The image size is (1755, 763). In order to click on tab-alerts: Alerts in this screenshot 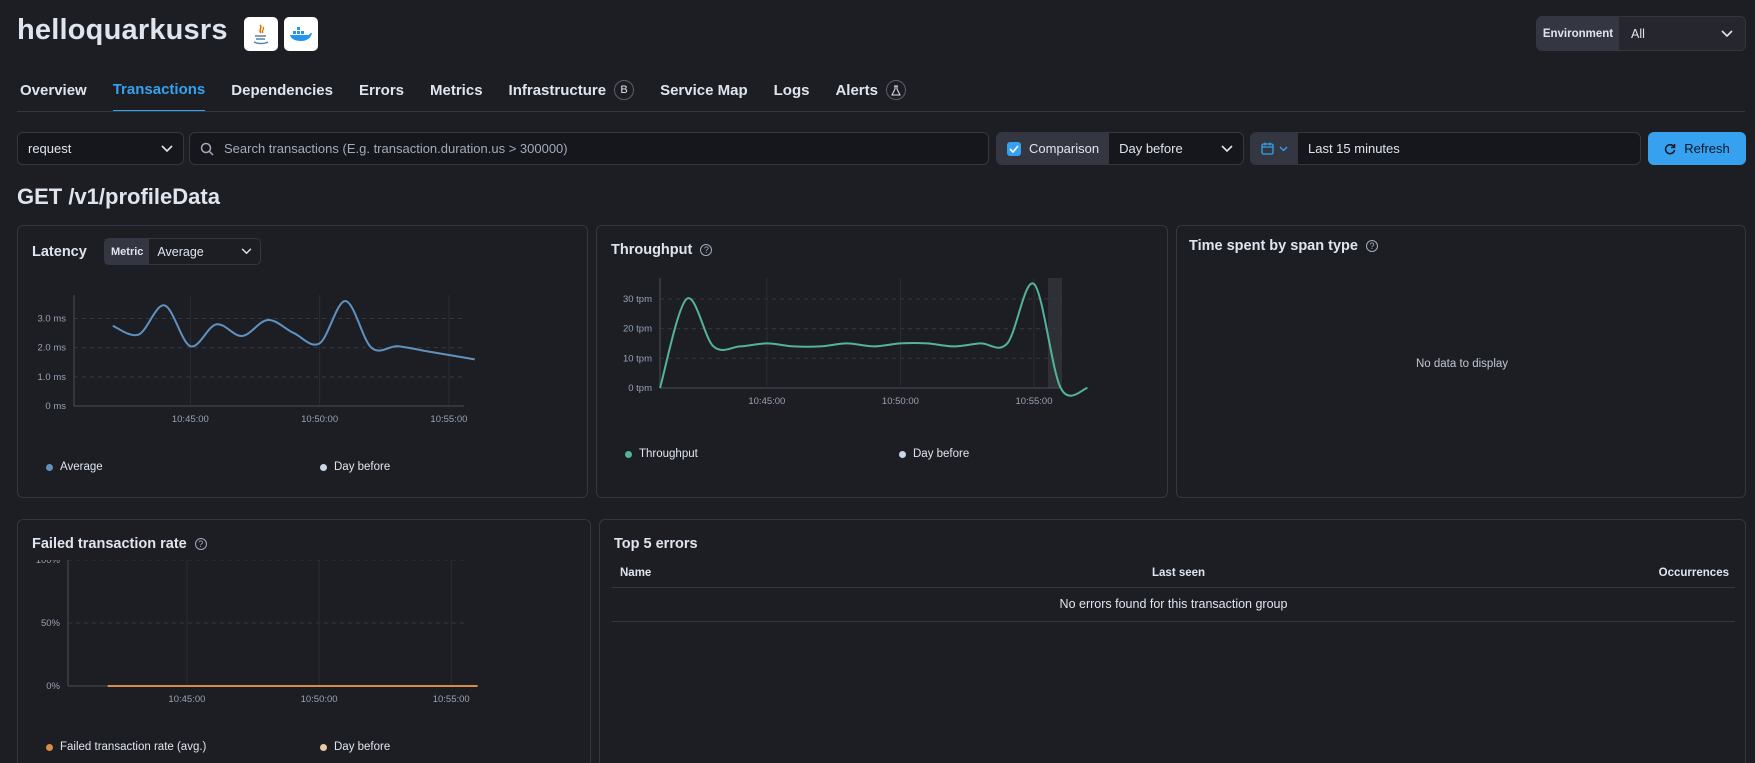, I will do `click(870, 95)`.